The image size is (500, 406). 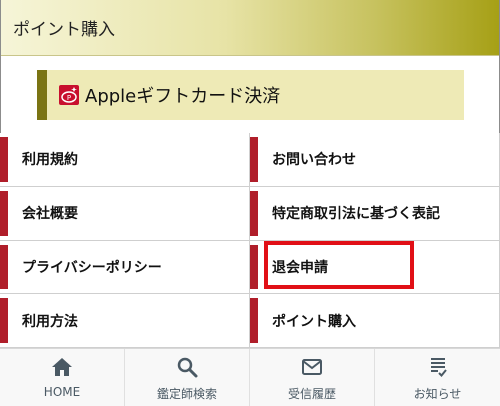 I want to click on point-purchase-header: ポイント購入, so click(x=250, y=28).